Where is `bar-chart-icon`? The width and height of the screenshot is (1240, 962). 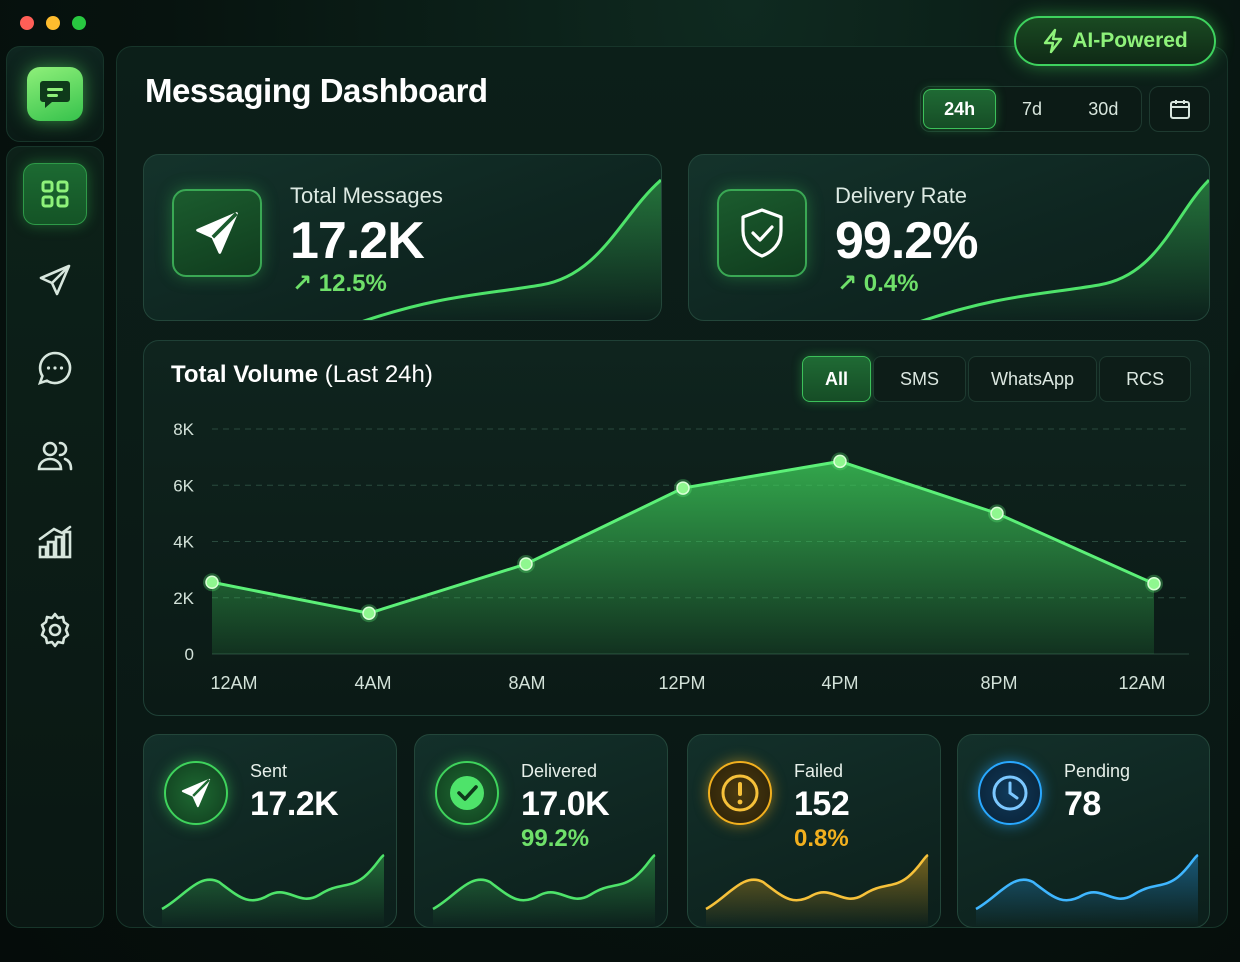
bar-chart-icon is located at coordinates (55, 542).